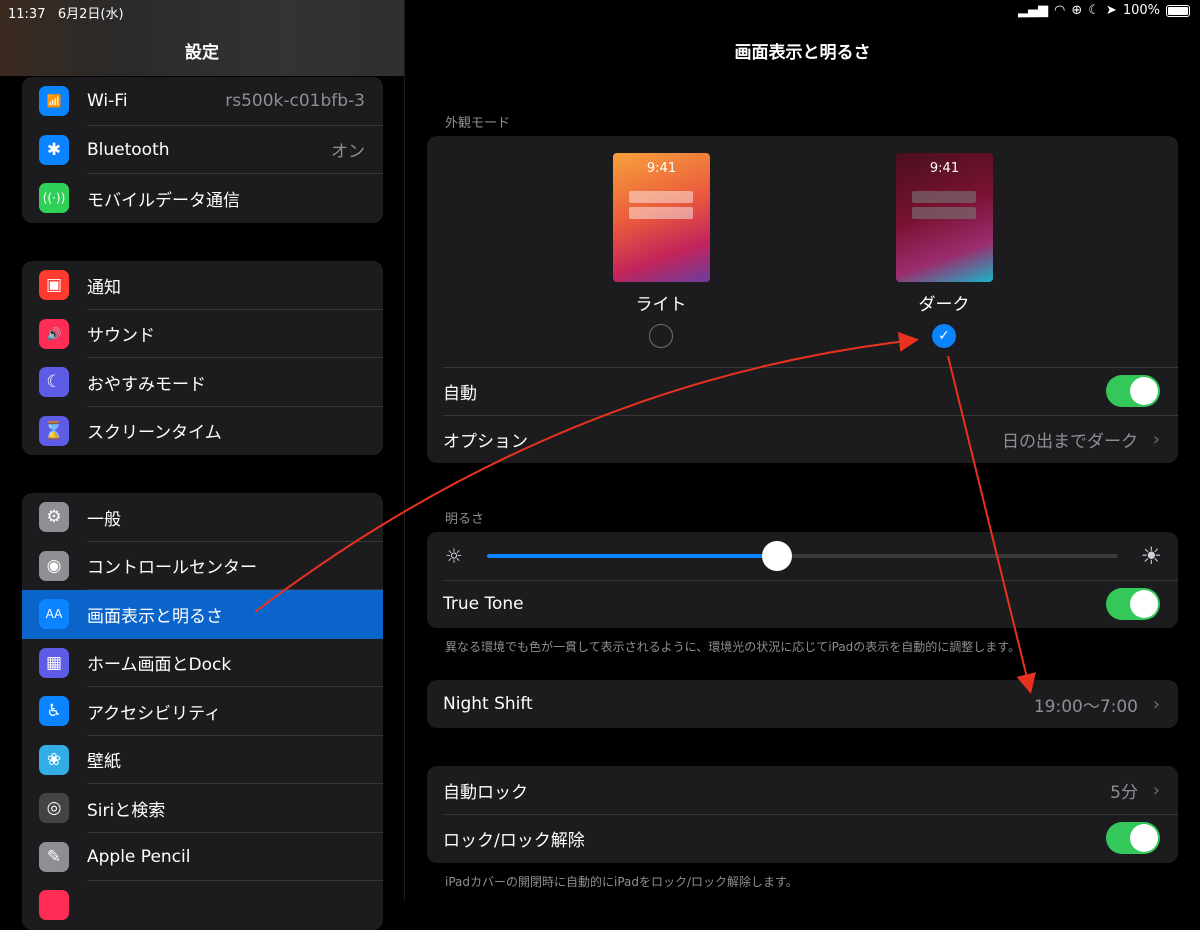  I want to click on auto-appearance-label: 自動, so click(460, 393).